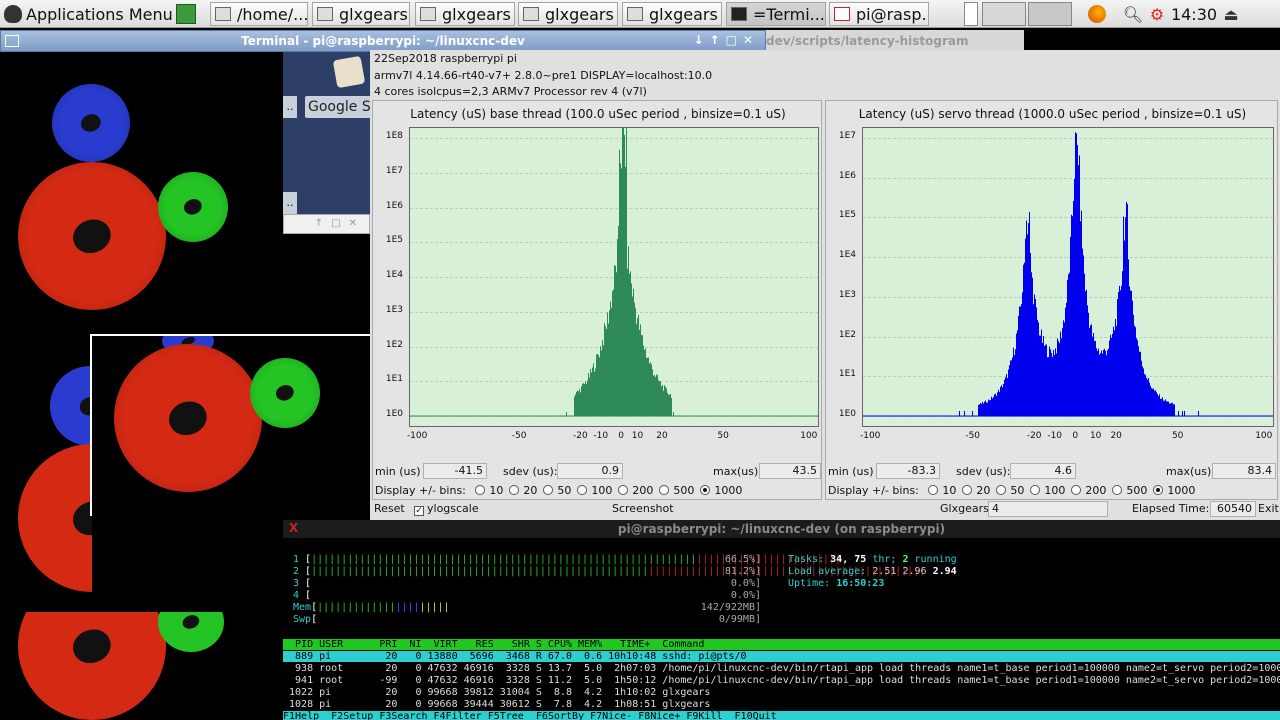 The image size is (1280, 720). What do you see at coordinates (193, 207) in the screenshot?
I see `green-gear-icon` at bounding box center [193, 207].